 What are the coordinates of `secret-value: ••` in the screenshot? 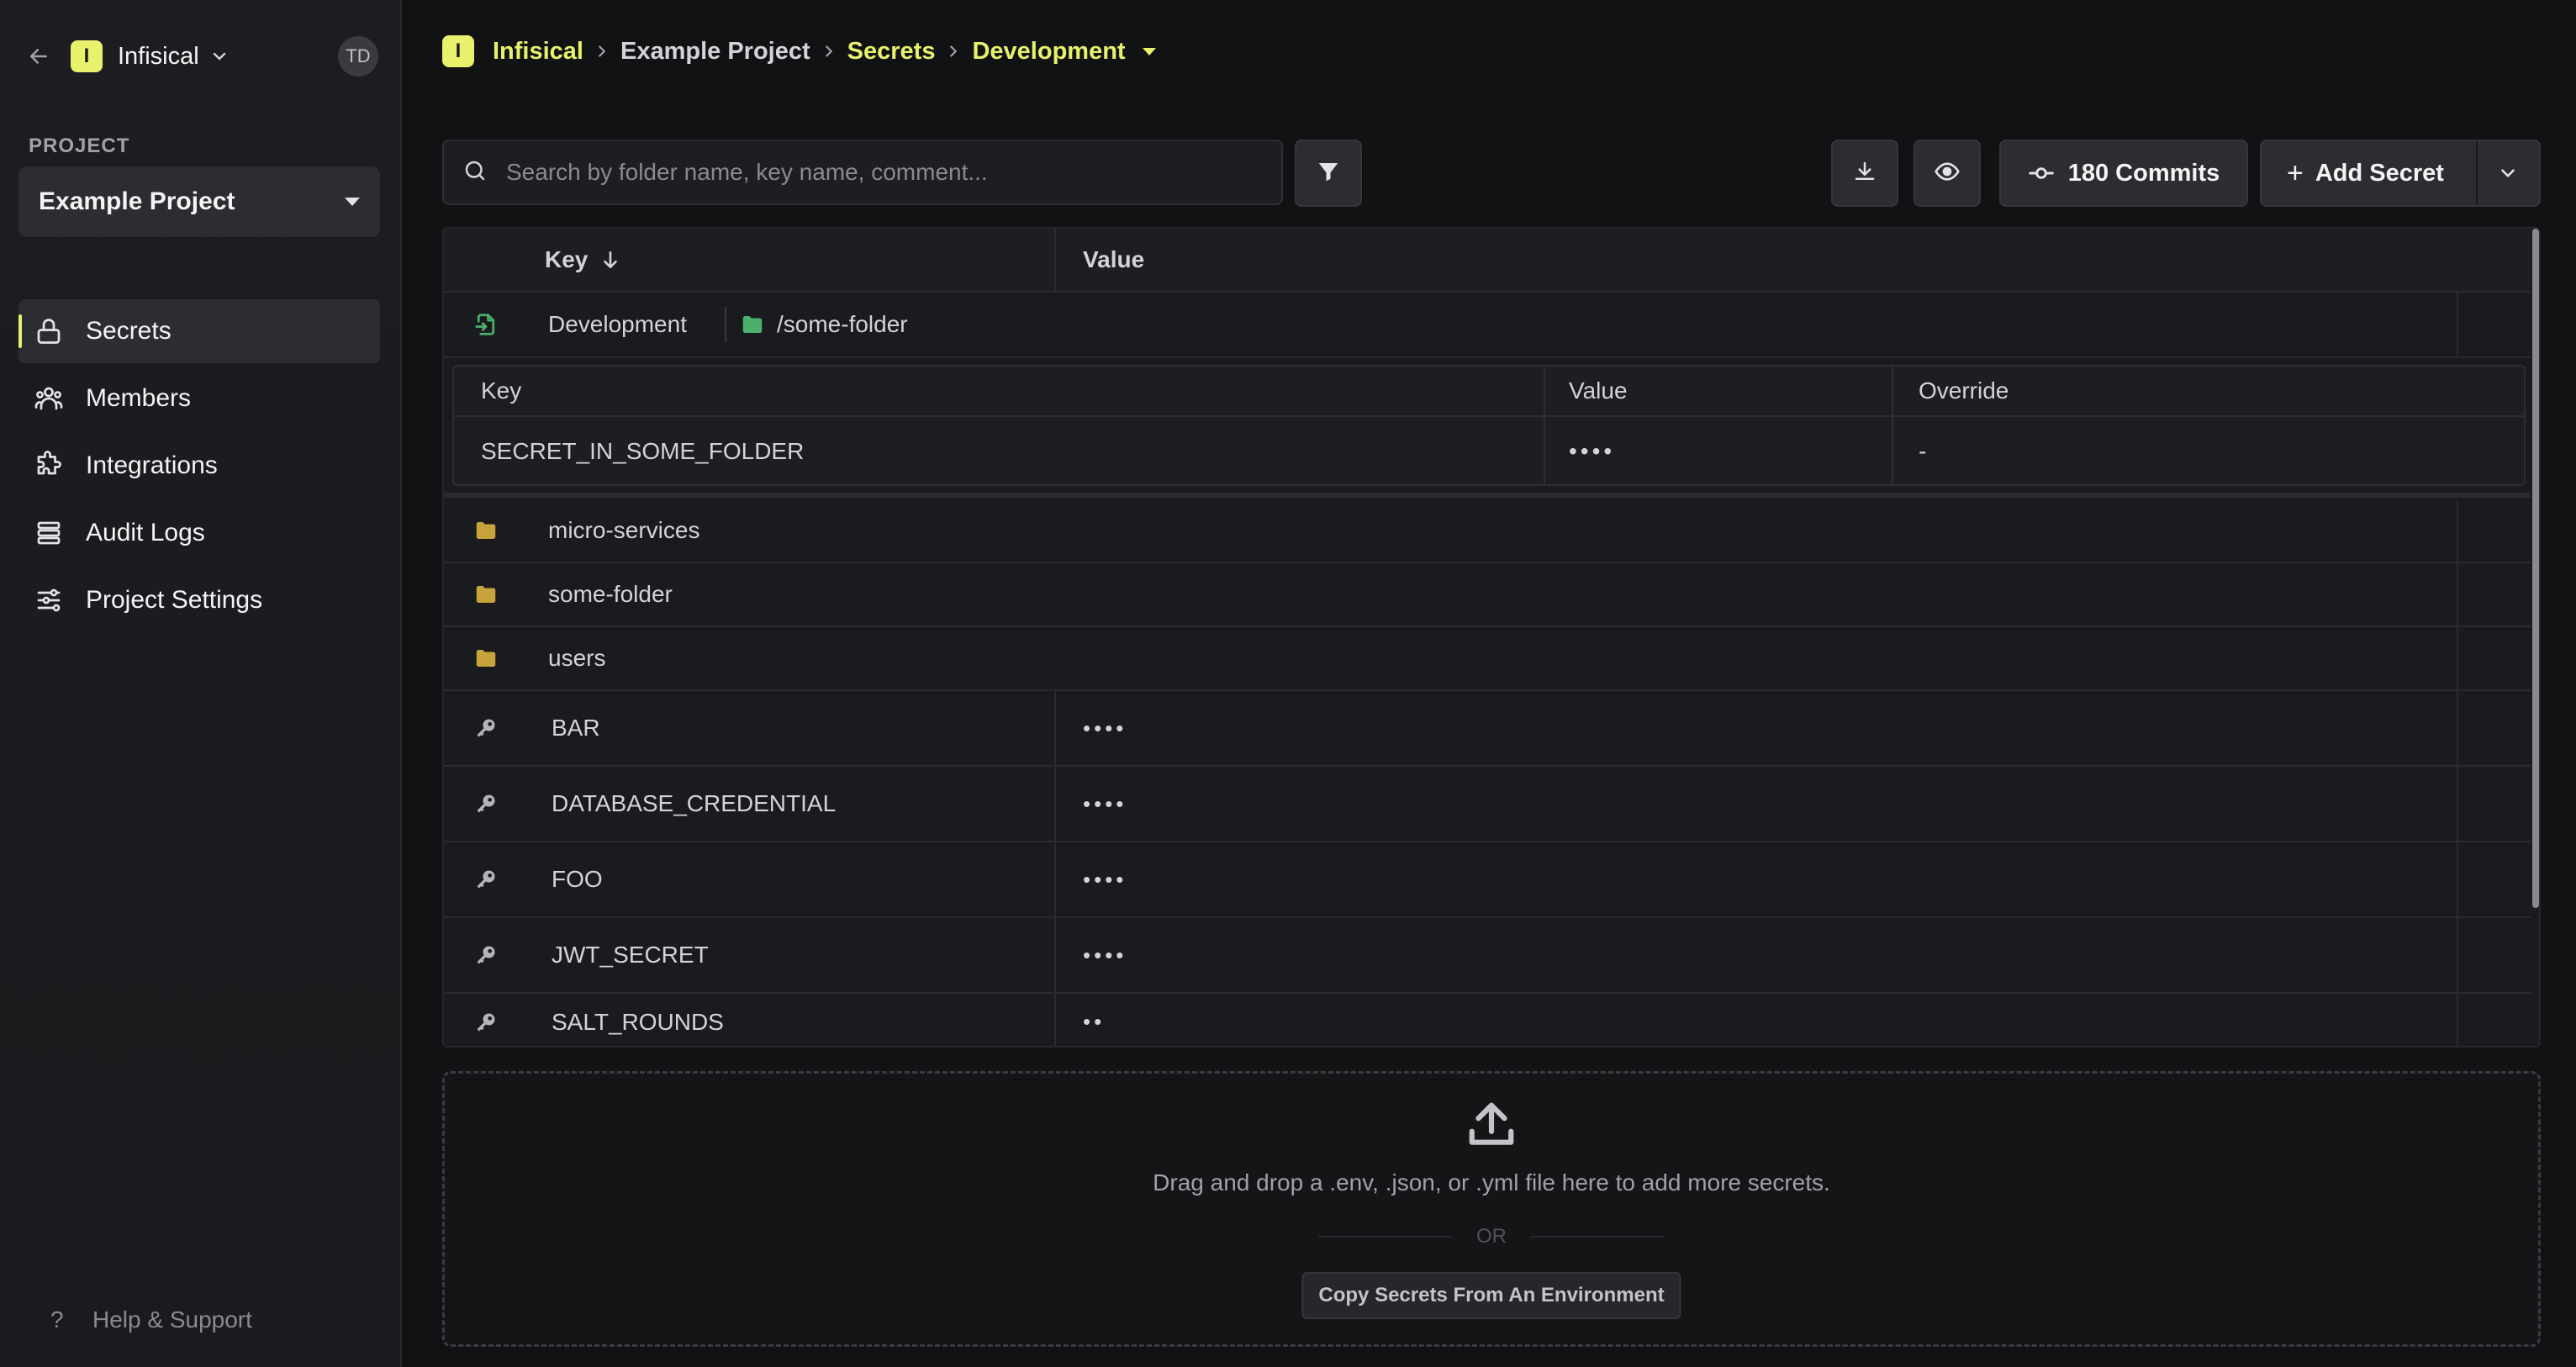 It's located at (1094, 1022).